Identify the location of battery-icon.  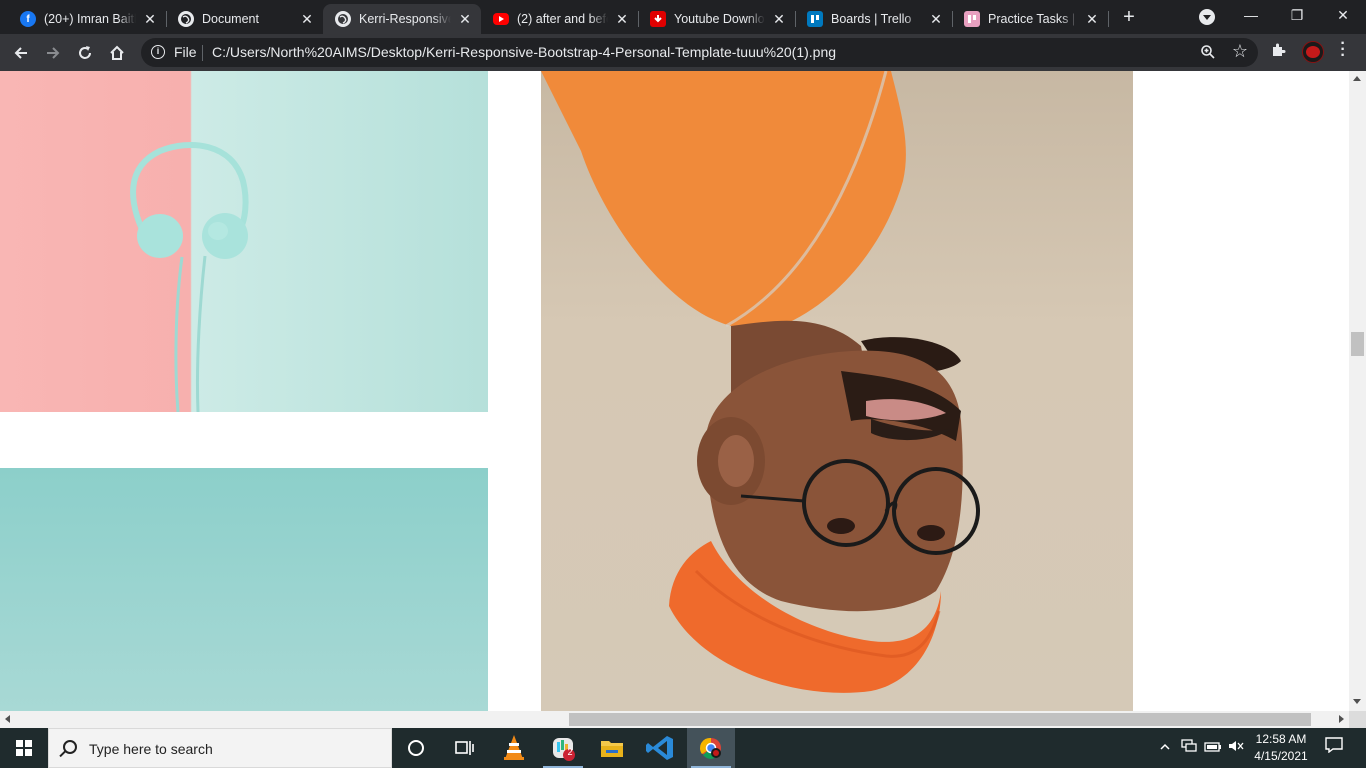
(1213, 748).